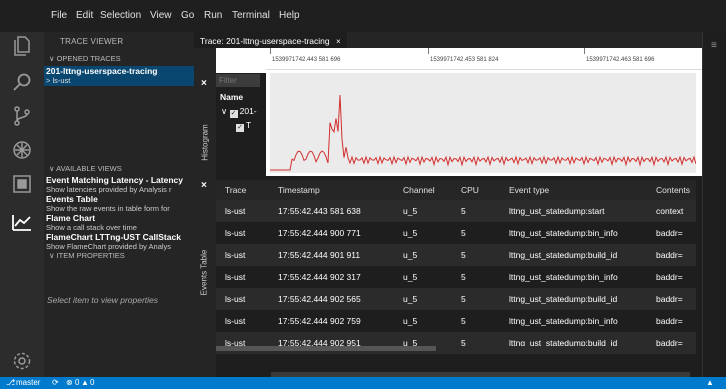 This screenshot has height=389, width=726. Describe the element at coordinates (670, 211) in the screenshot. I see `cell-contents: context` at that location.